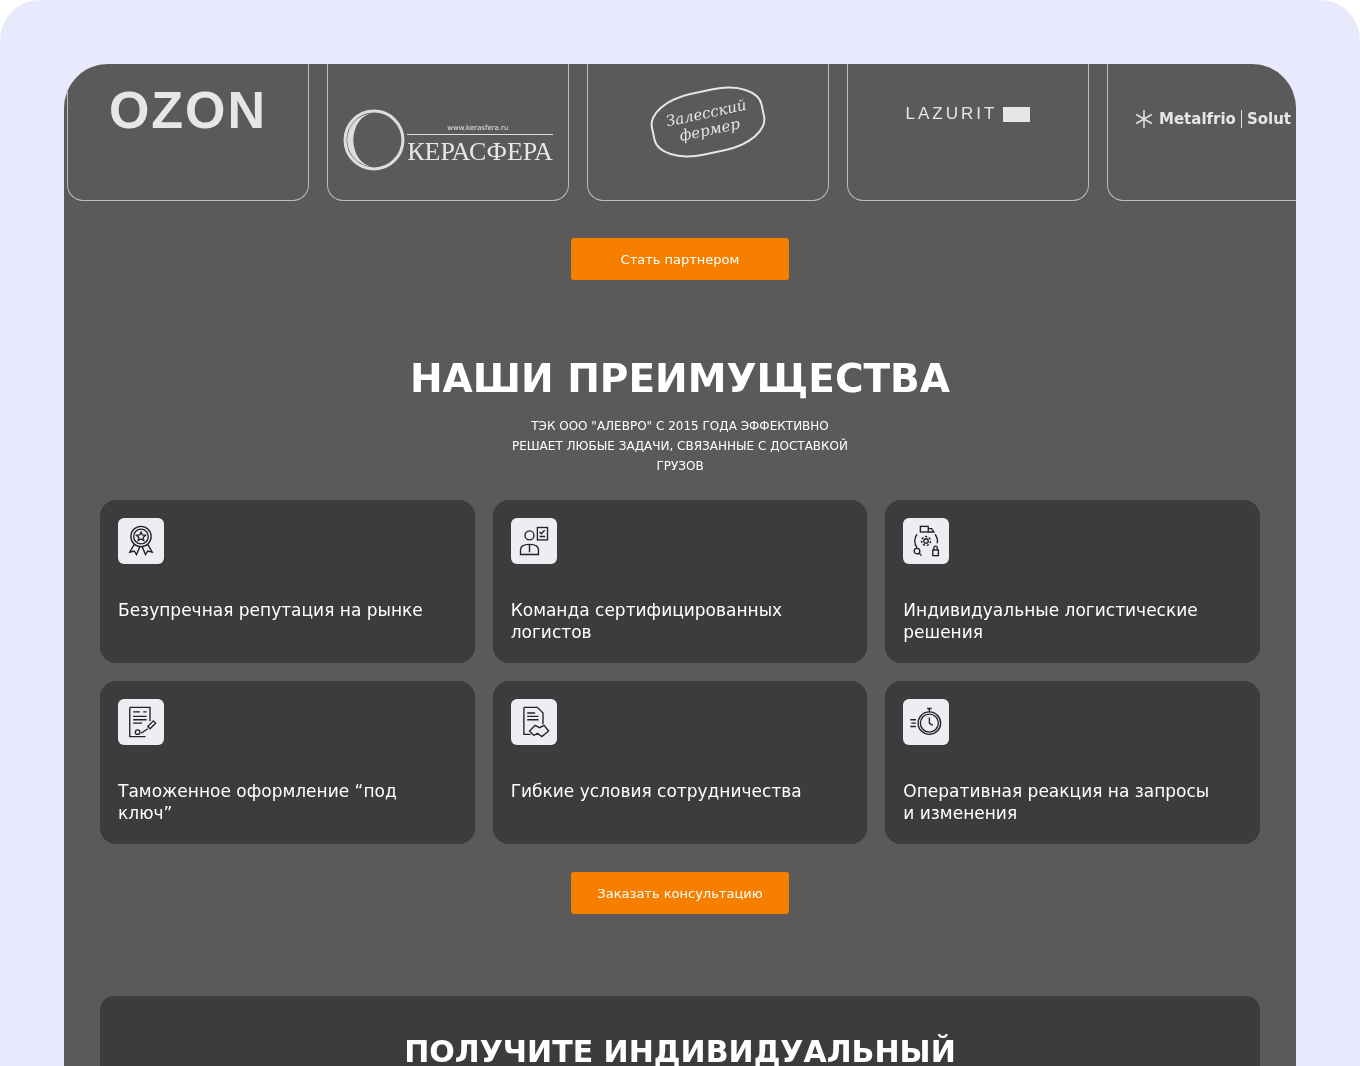 The image size is (1360, 1066). I want to click on advantage-text: Команда сертифицированных логистов, so click(647, 621).